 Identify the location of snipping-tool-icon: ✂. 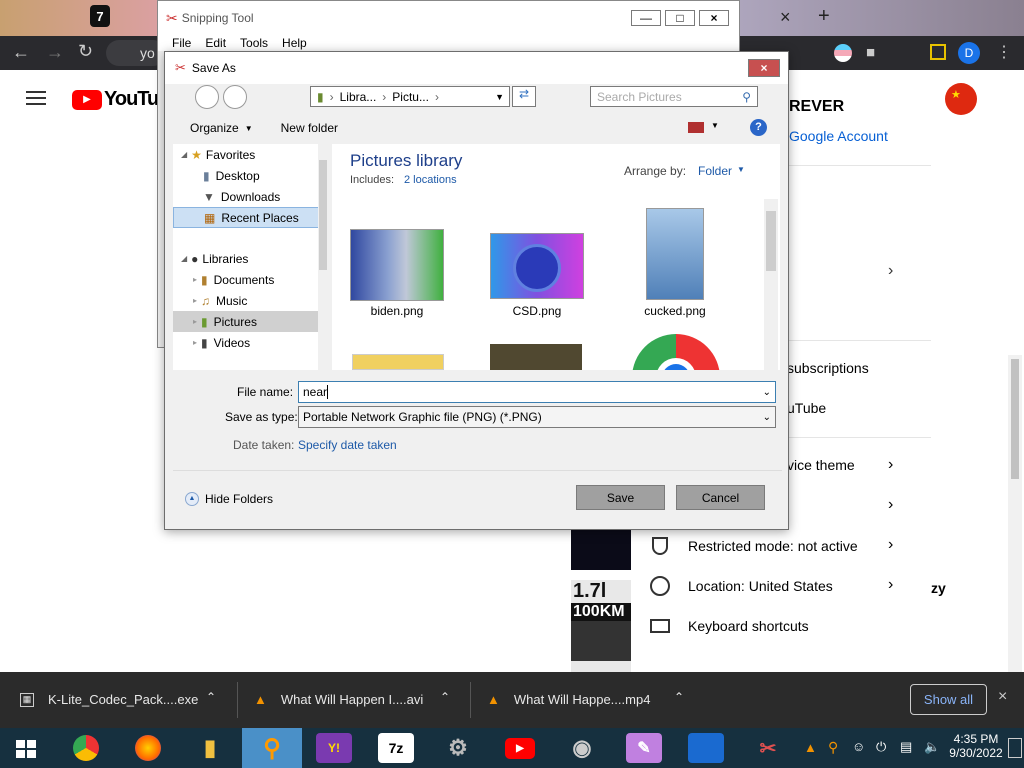
(768, 748).